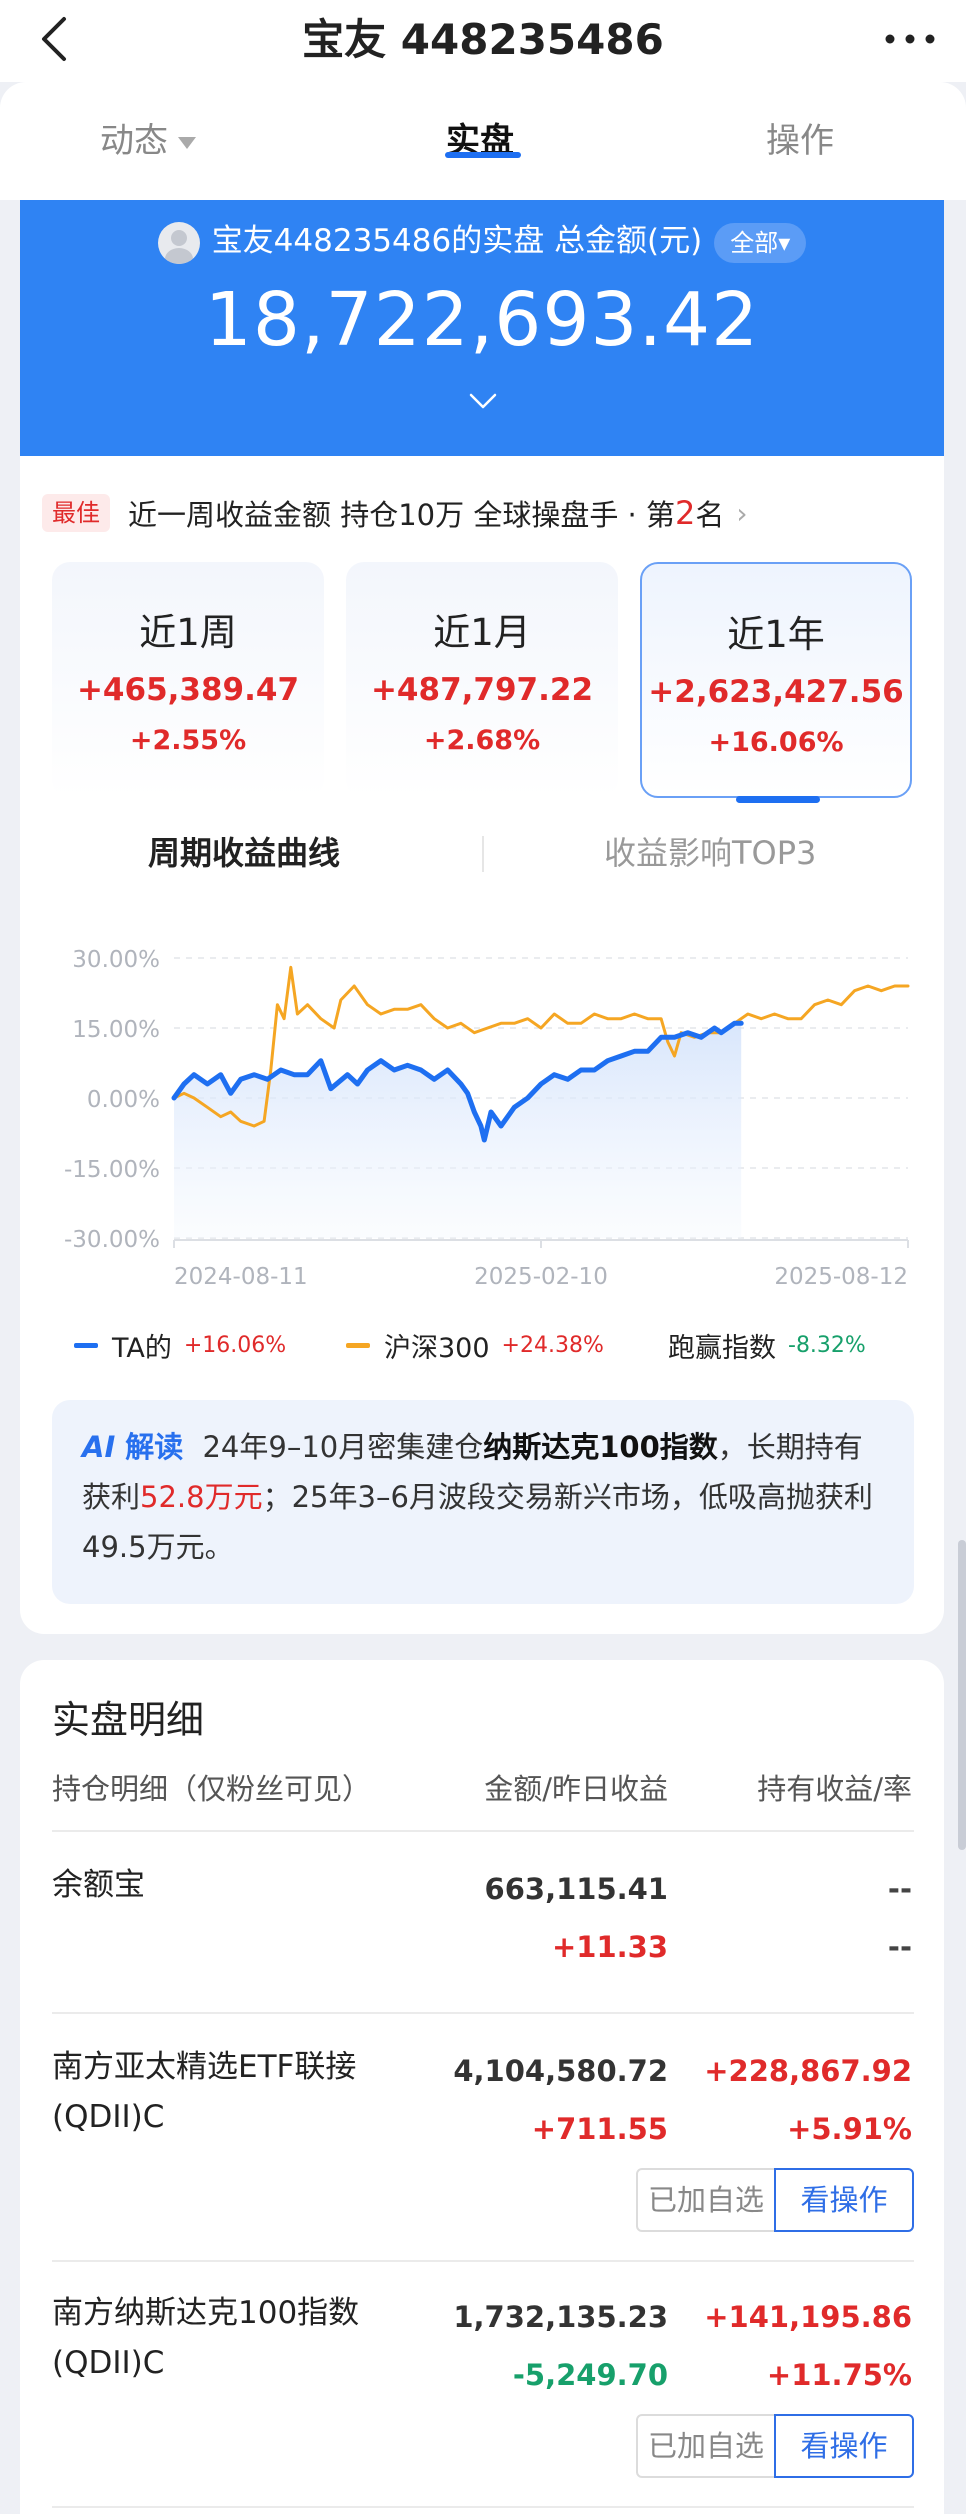 Image resolution: width=966 pixels, height=2514 pixels. Describe the element at coordinates (710, 515) in the screenshot. I see `ranking-suffix: 名` at that location.